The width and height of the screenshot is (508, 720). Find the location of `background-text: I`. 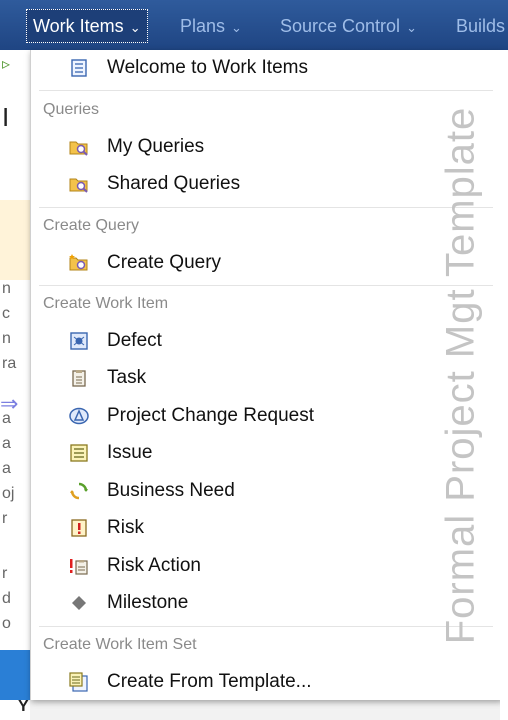

background-text: I is located at coordinates (6, 117).